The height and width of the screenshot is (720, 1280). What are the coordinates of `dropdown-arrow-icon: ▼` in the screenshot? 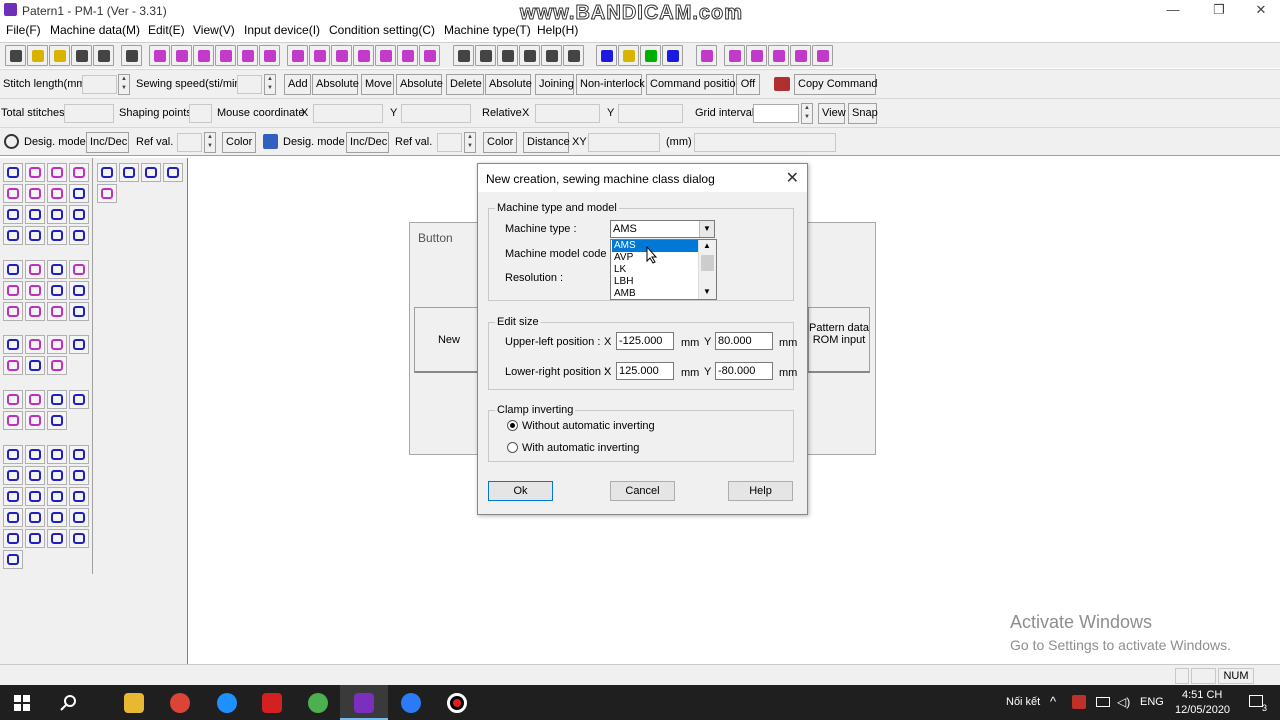 It's located at (706, 229).